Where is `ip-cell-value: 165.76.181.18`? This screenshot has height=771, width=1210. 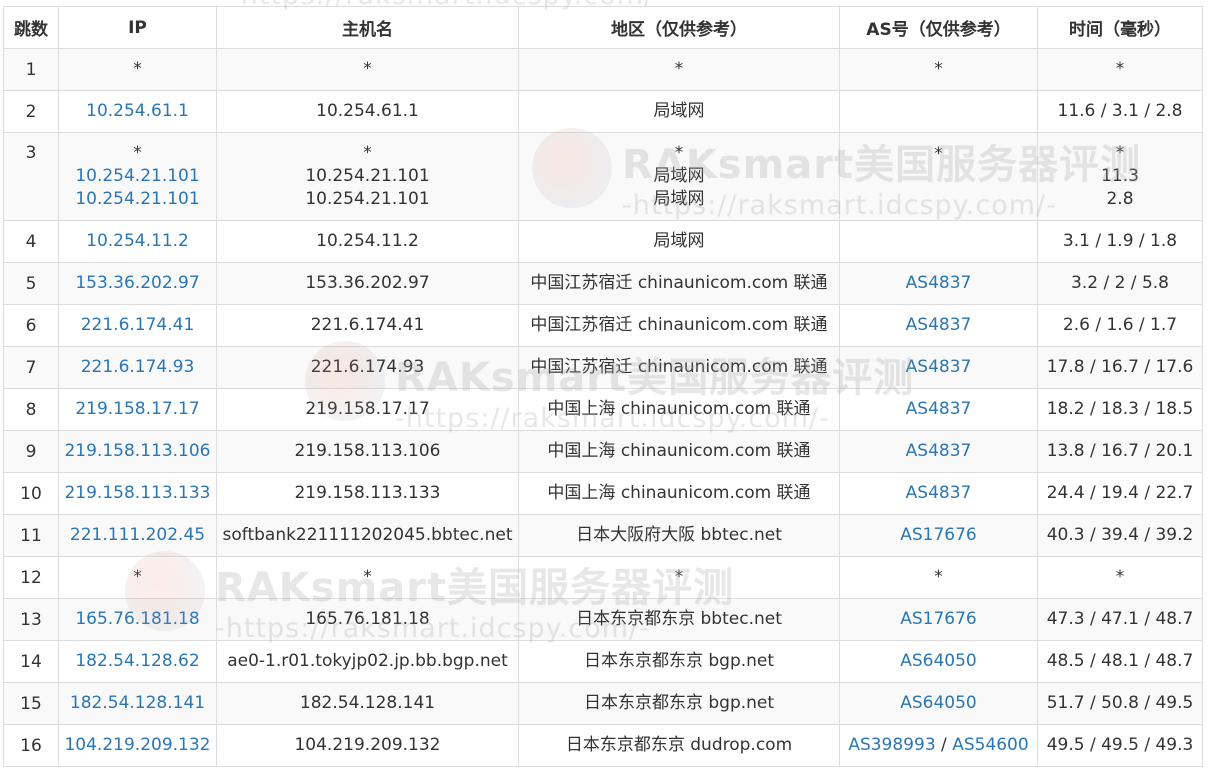 ip-cell-value: 165.76.181.18 is located at coordinates (137, 619).